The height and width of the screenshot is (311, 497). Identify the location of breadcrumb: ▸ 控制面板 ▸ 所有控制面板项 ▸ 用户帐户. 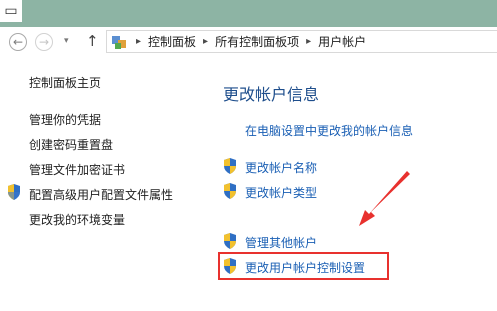
(301, 41).